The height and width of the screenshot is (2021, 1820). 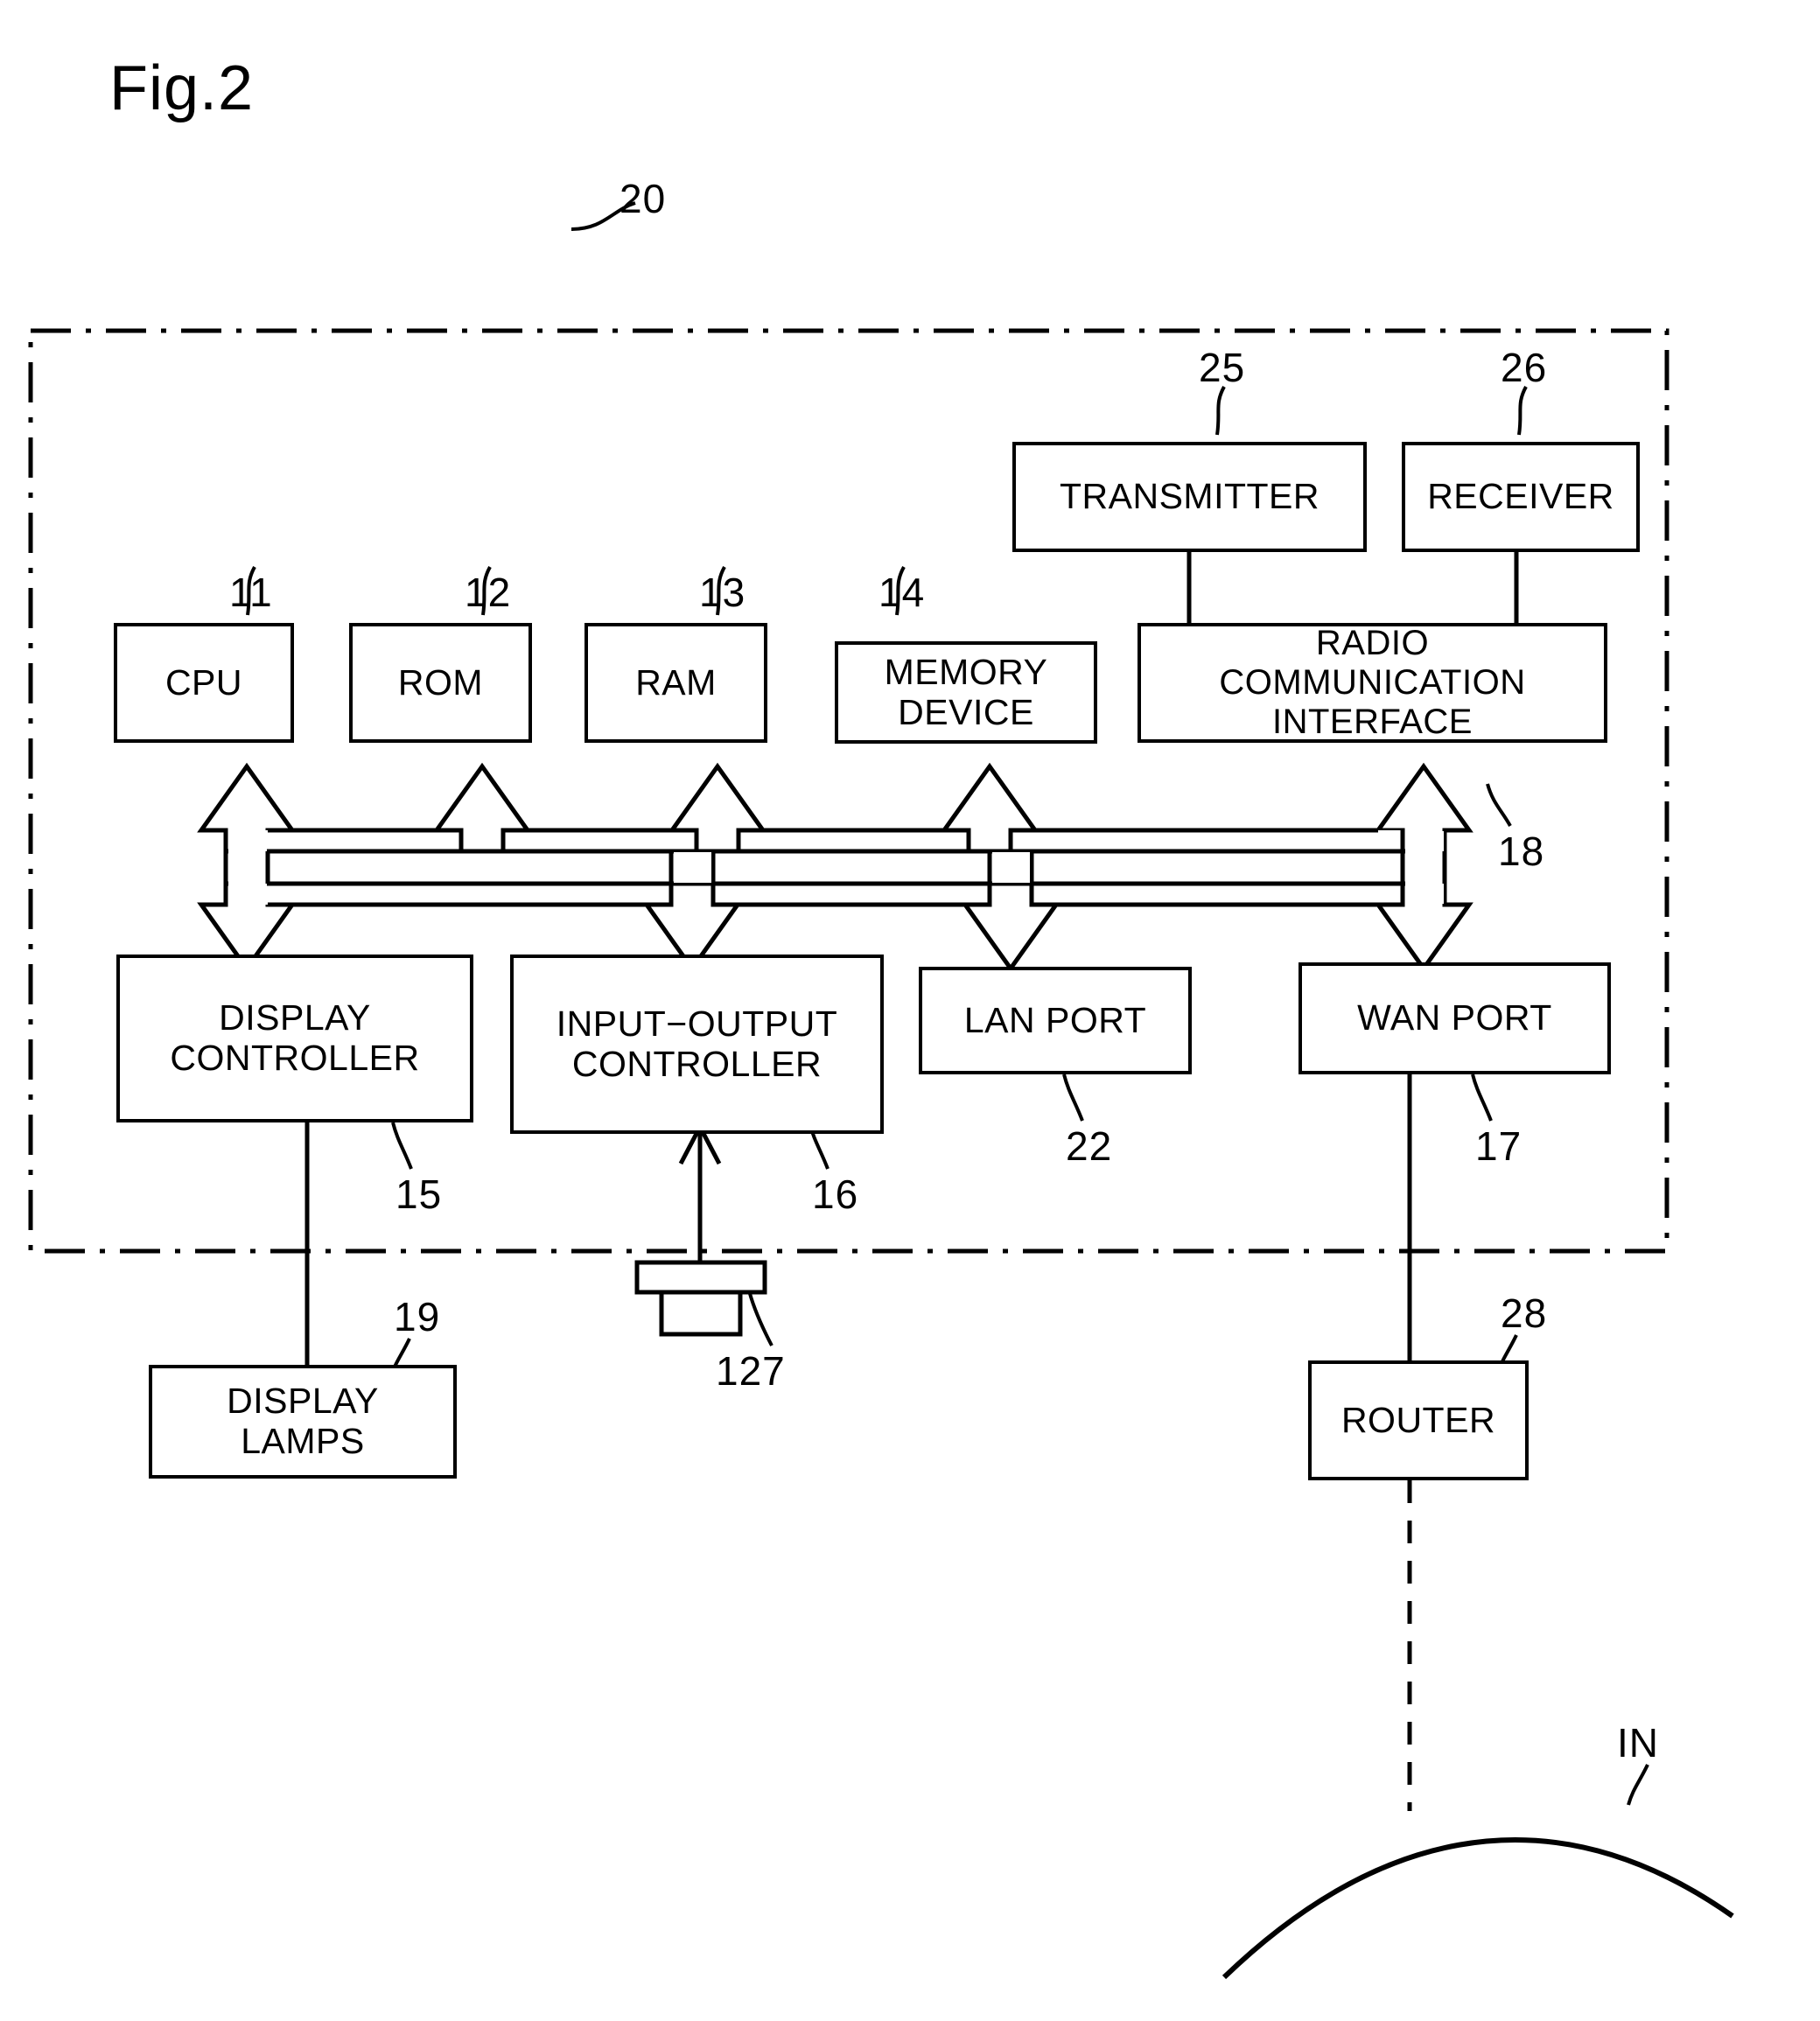 I want to click on block-receiver: RECEIVER, so click(x=1521, y=497).